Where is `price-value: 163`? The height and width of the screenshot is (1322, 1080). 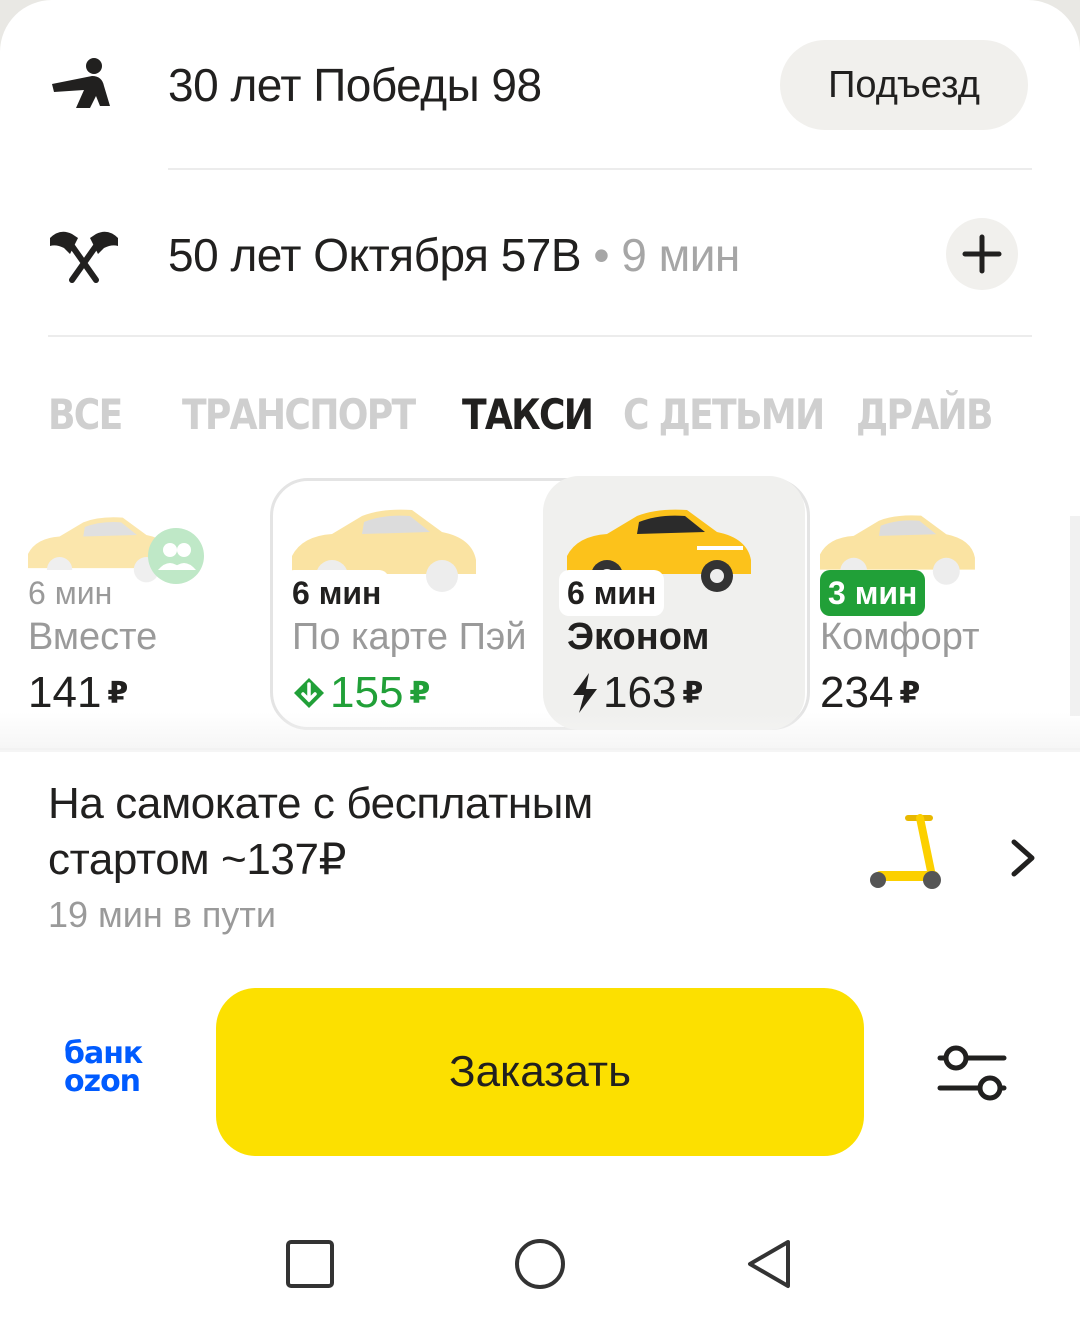
price-value: 163 is located at coordinates (640, 692).